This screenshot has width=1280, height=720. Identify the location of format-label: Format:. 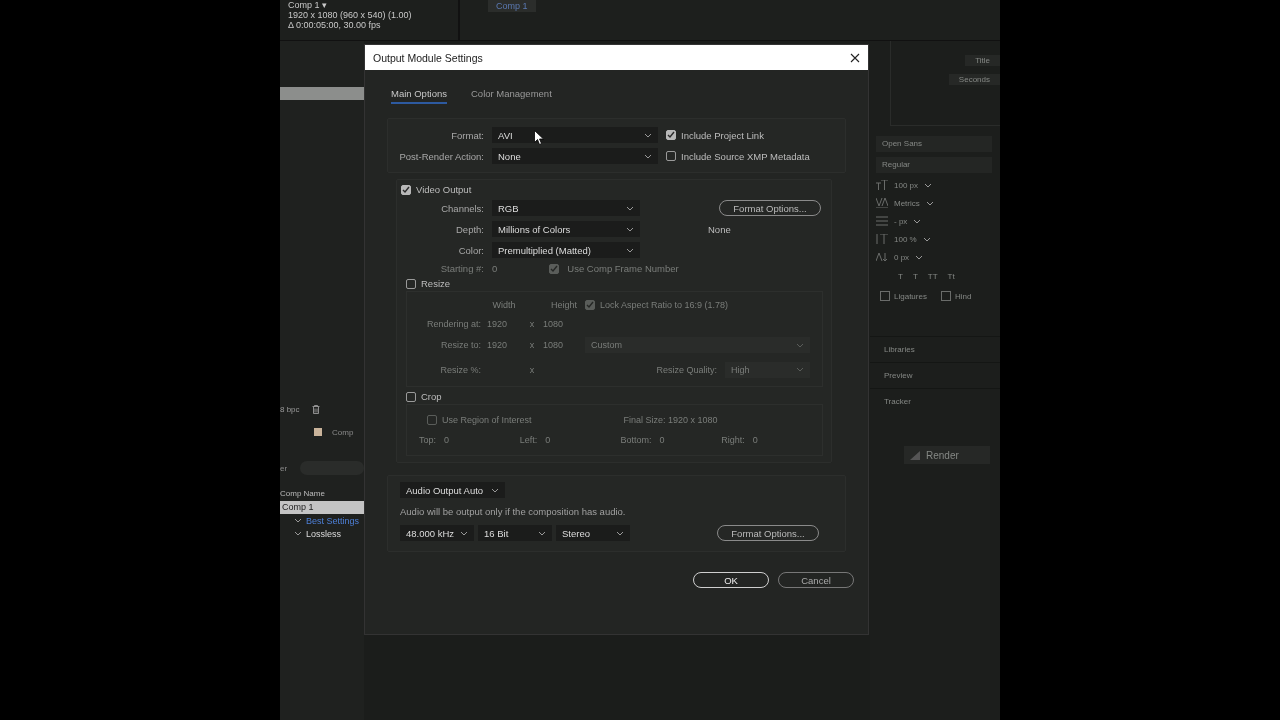
(467, 135).